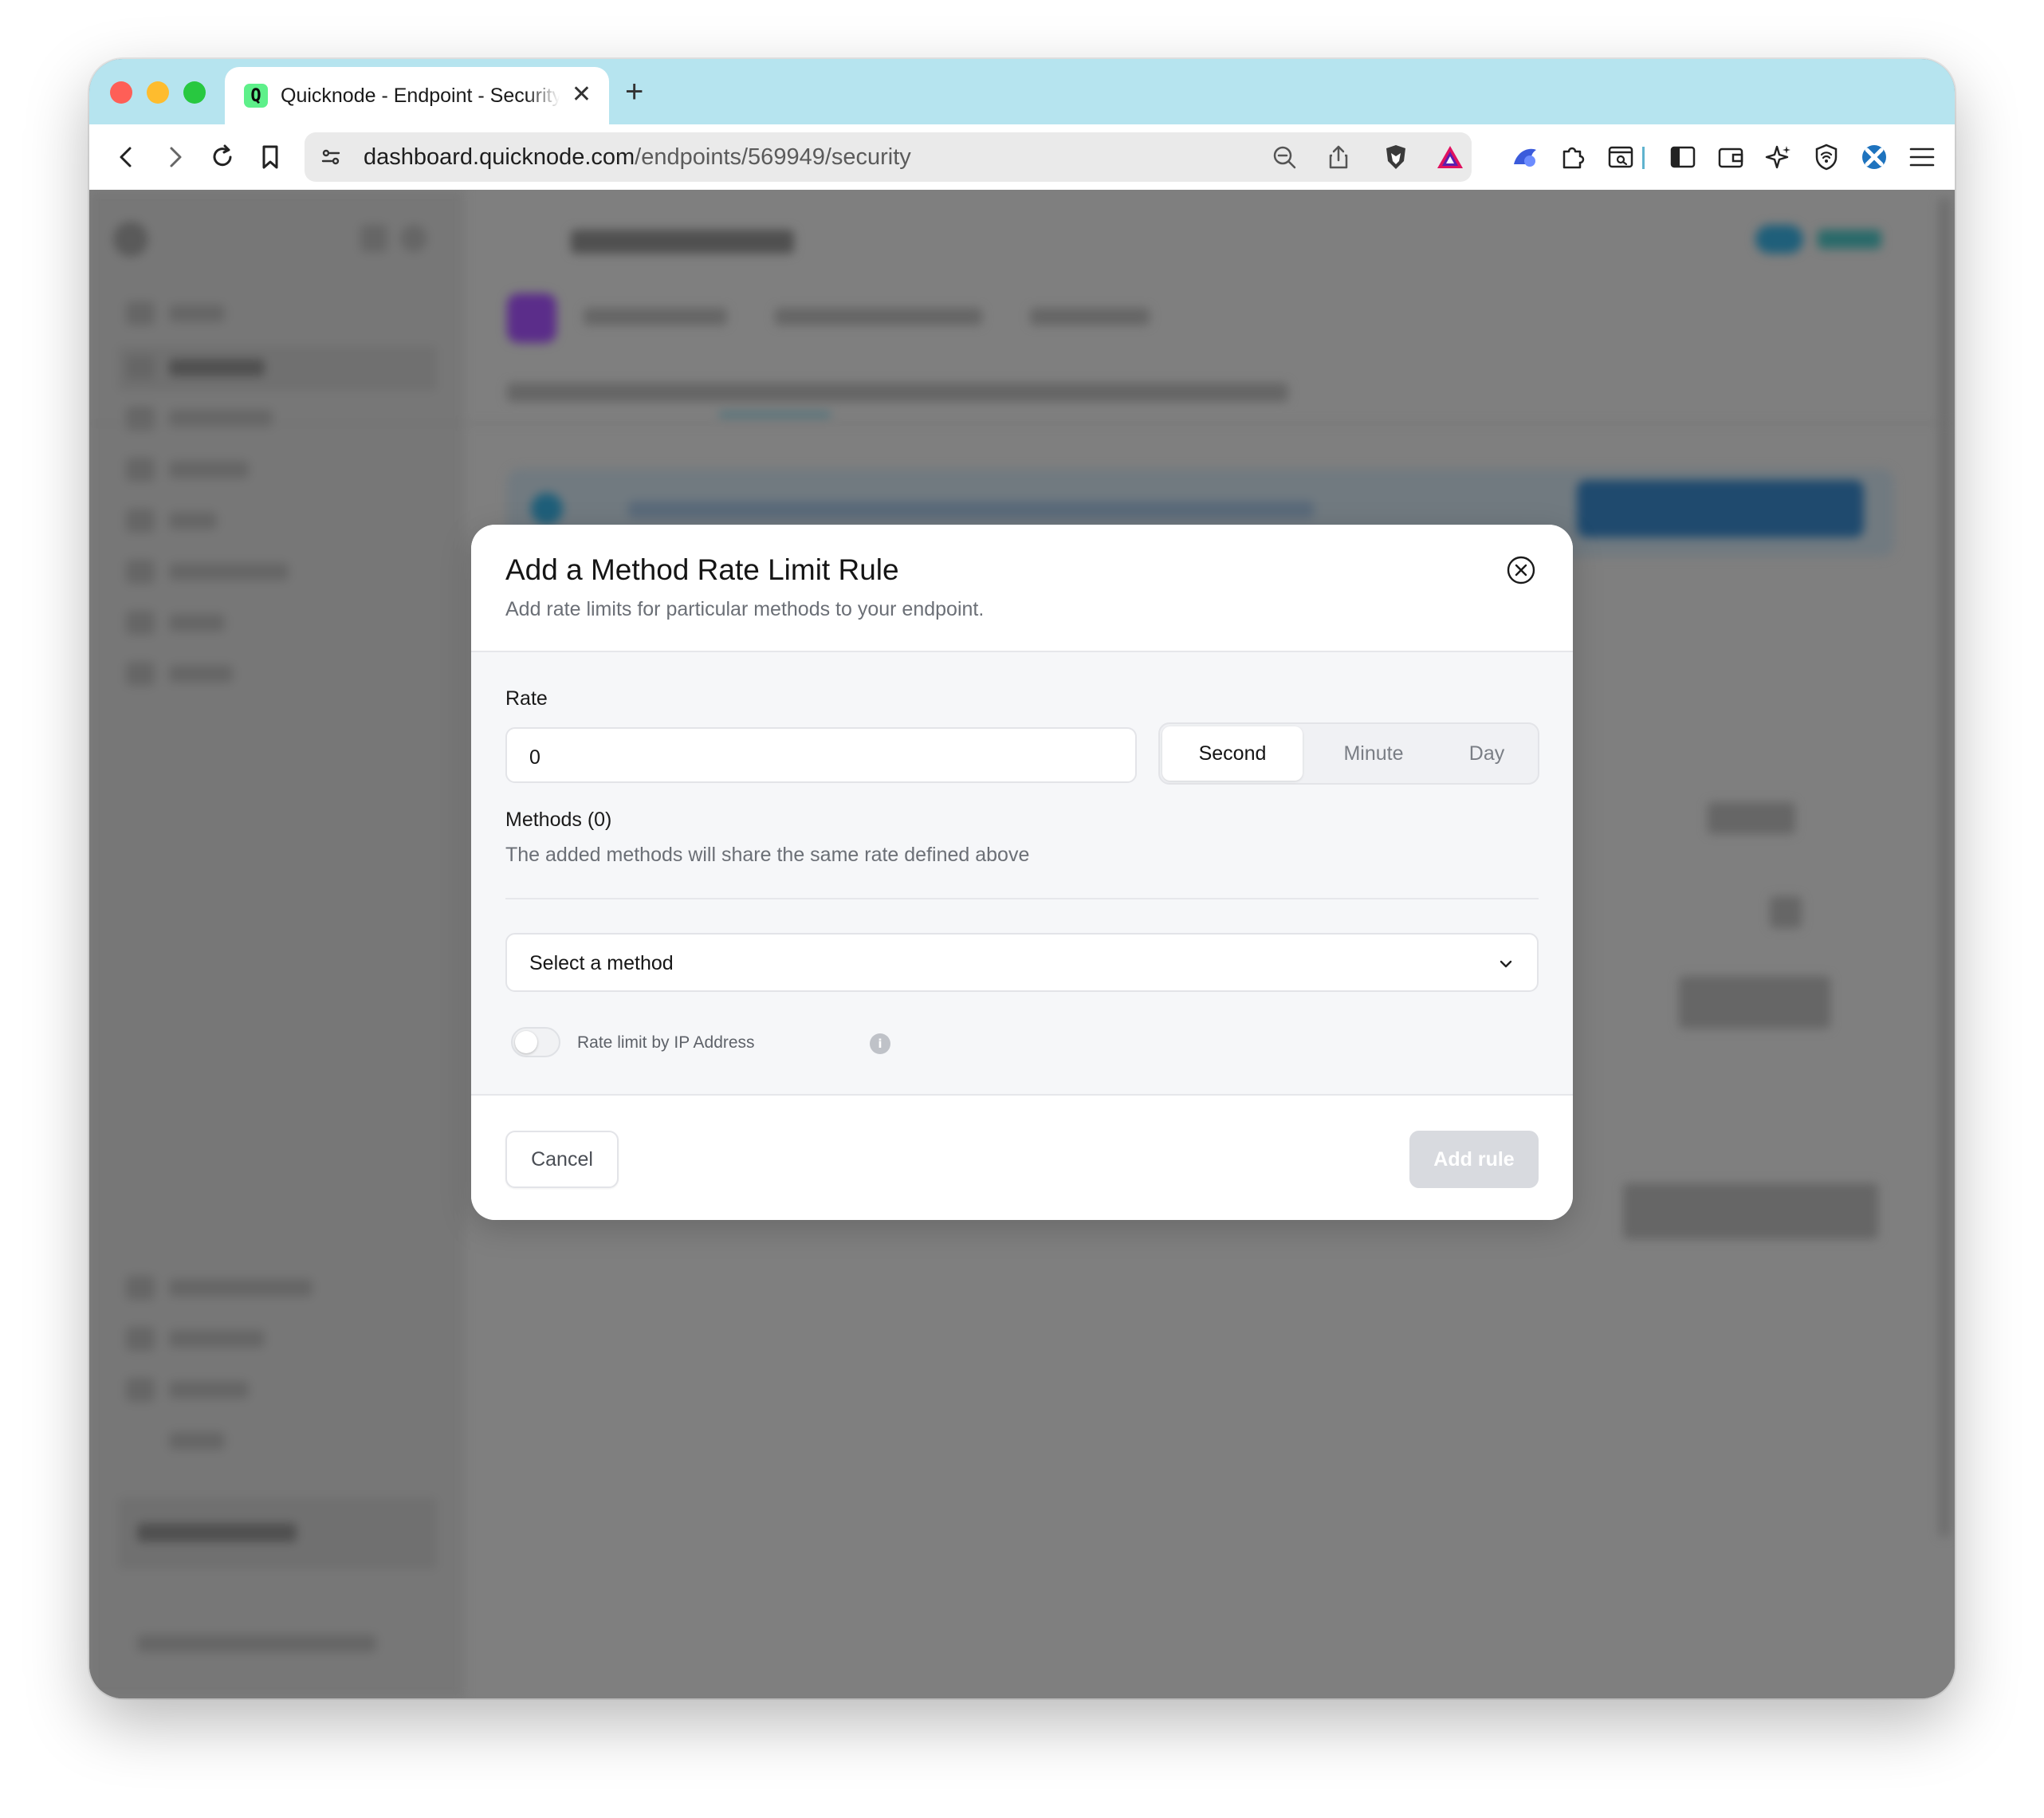 The width and height of the screenshot is (2044, 1818). I want to click on back-icon, so click(127, 157).